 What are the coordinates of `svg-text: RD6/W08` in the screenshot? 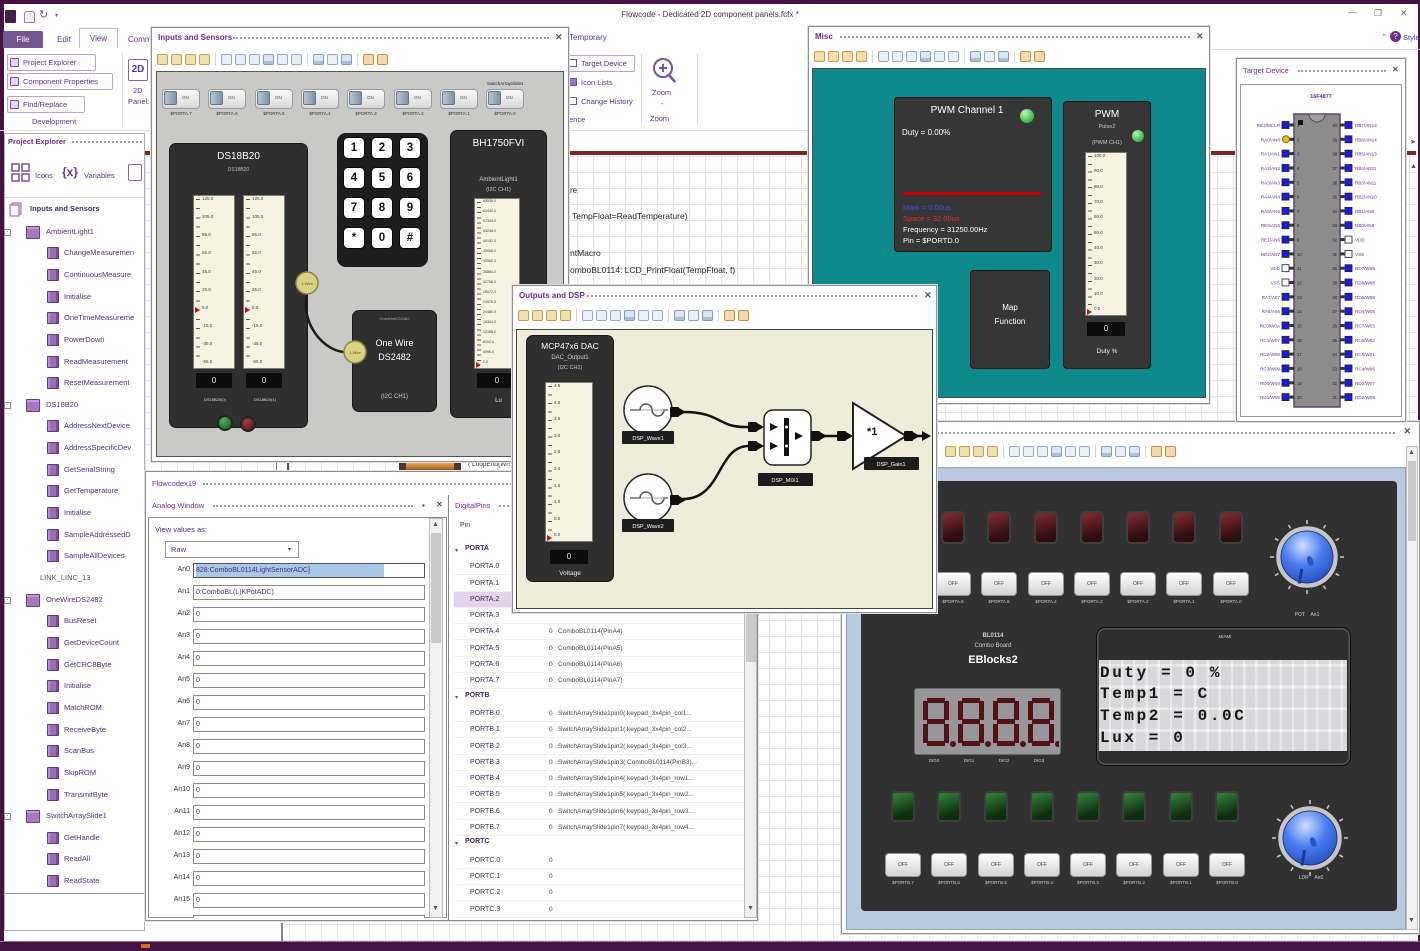 It's located at (1365, 283).